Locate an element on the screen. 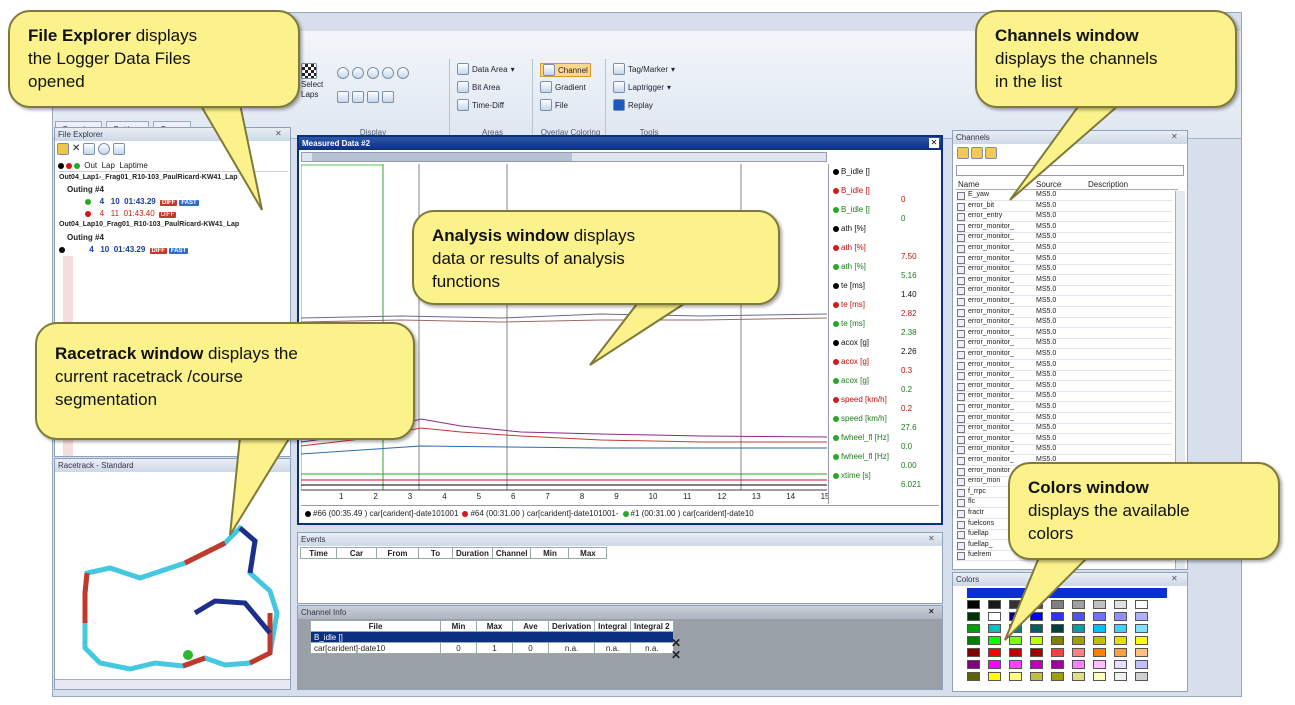 Image resolution: width=1295 pixels, height=705 pixels. callout-text: colors is located at coordinates (1051, 533).